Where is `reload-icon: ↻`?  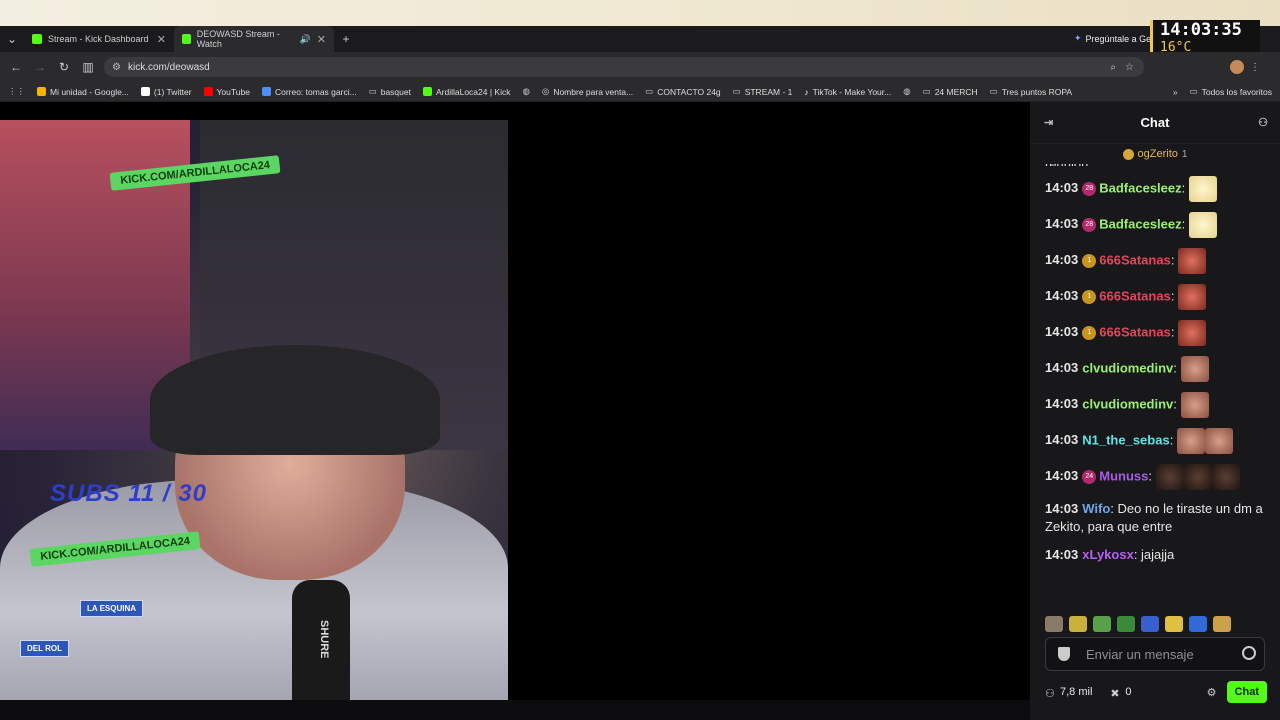 reload-icon: ↻ is located at coordinates (64, 67).